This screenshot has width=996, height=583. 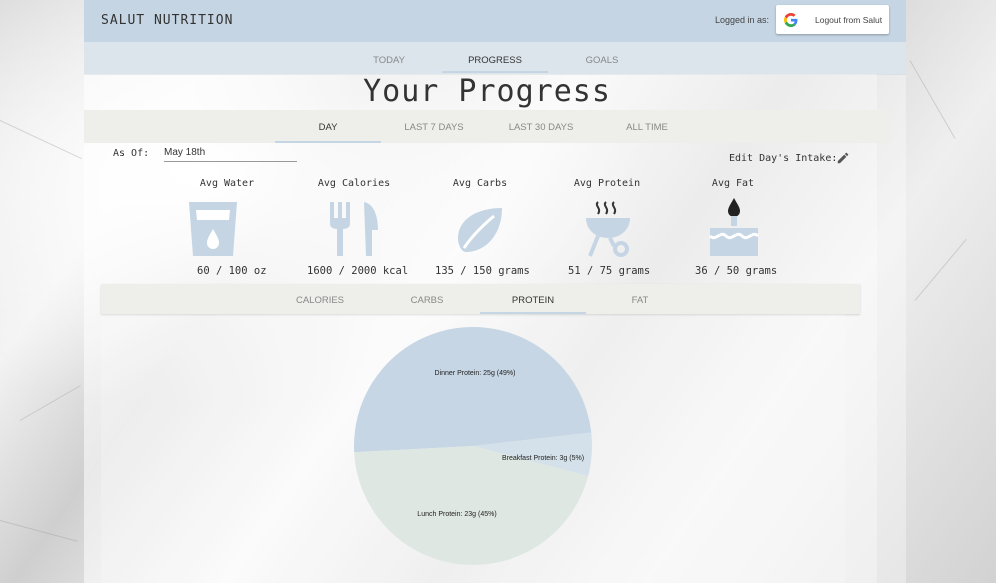 I want to click on pie-slice-lunch-label: Lunch Protein: 23g (45%), so click(x=456, y=514).